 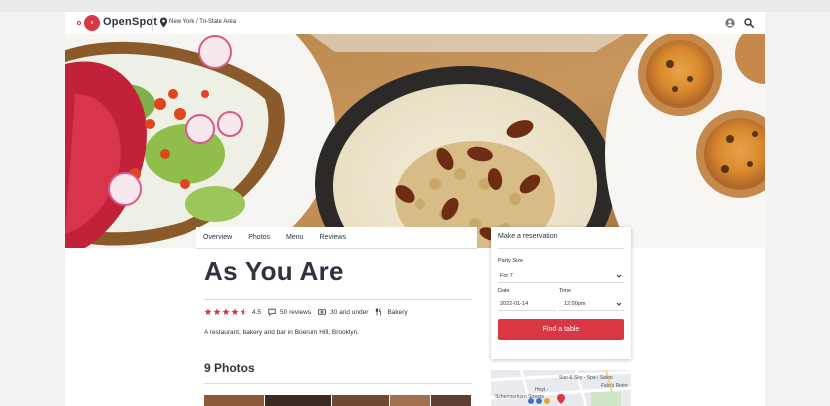 What do you see at coordinates (338, 383) in the screenshot?
I see `photos-divider` at bounding box center [338, 383].